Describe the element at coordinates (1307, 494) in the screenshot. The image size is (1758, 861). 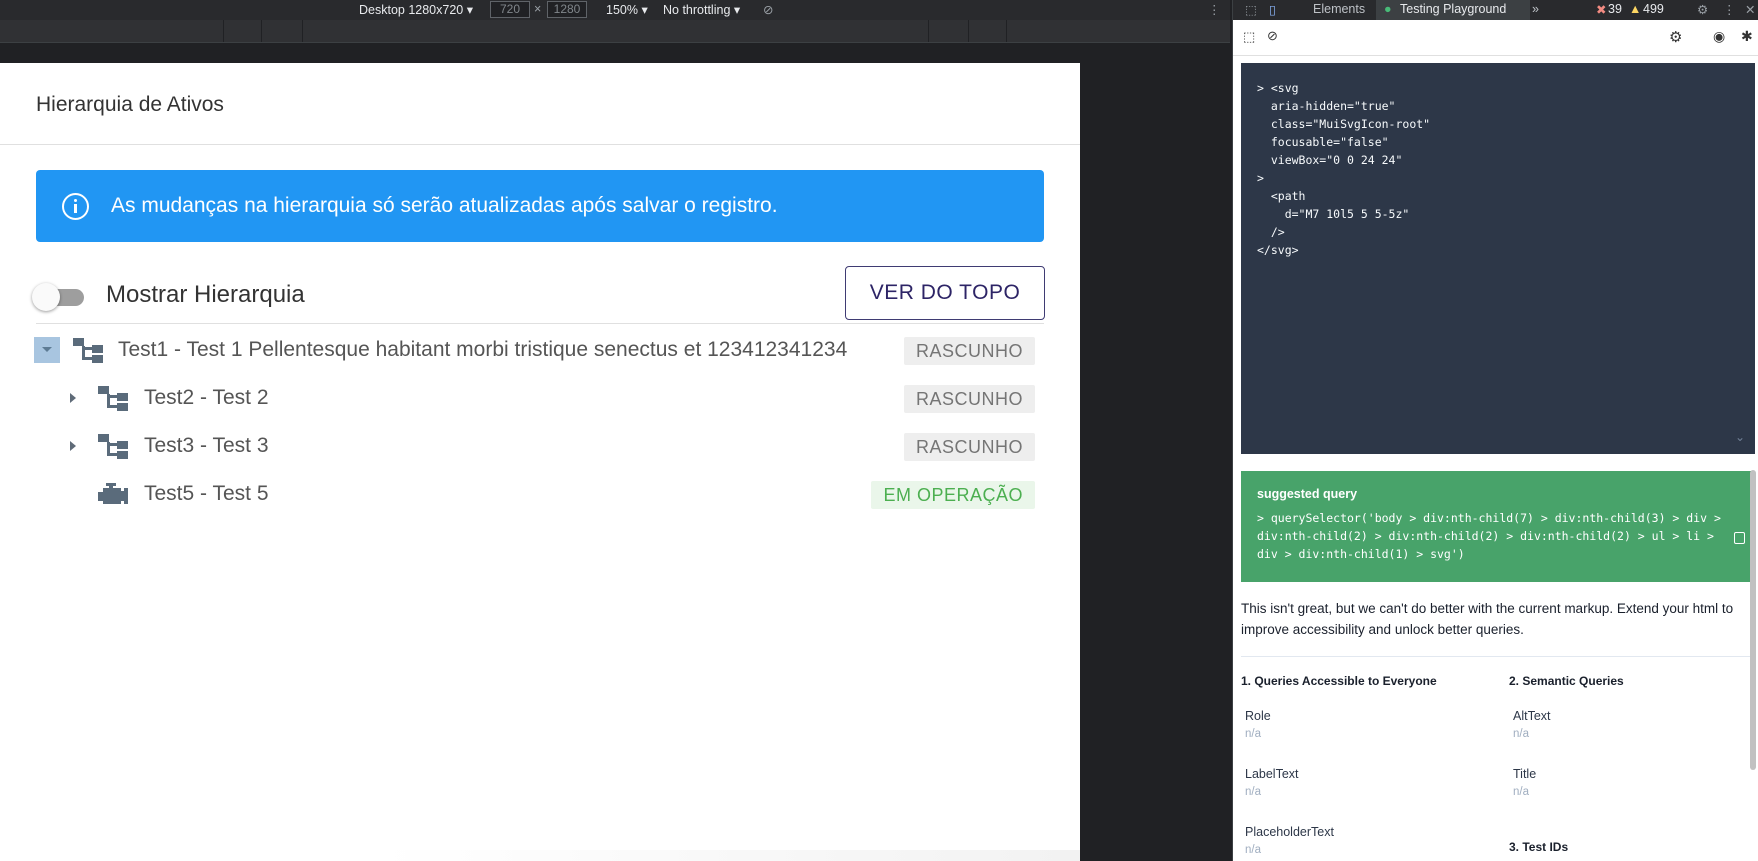
I see `suggested-query-title: suggested query` at that location.